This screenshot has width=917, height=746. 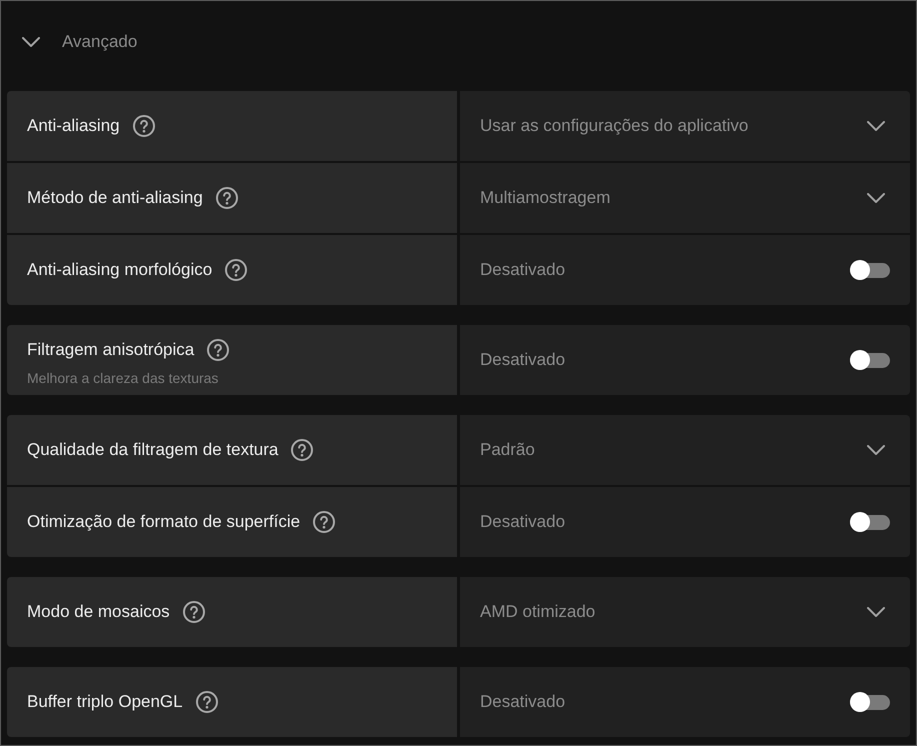 I want to click on setting-label: Modo de mosaicos, so click(x=98, y=612).